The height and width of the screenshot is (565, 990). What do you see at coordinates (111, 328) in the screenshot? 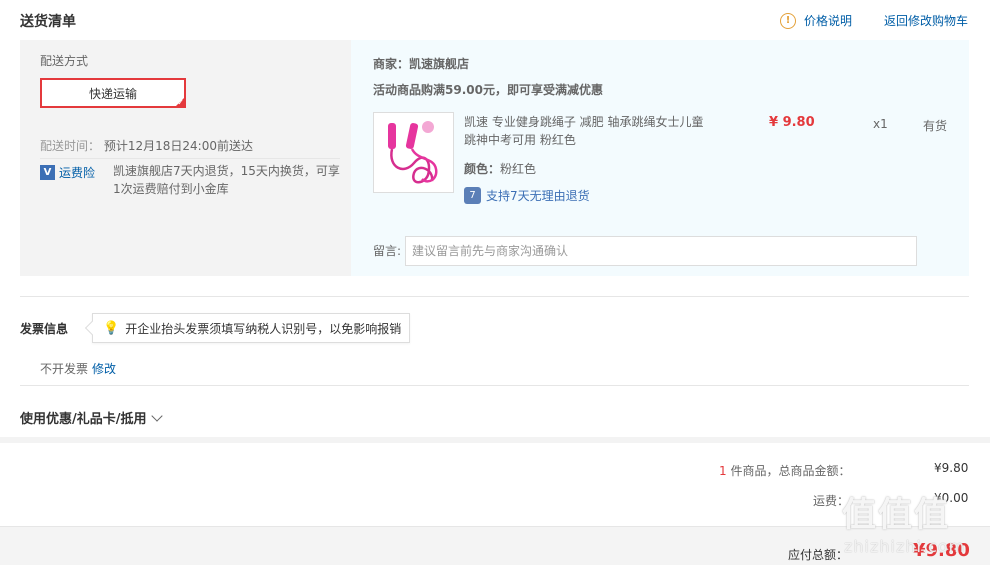
I see `lightbulb-icon: 💡` at bounding box center [111, 328].